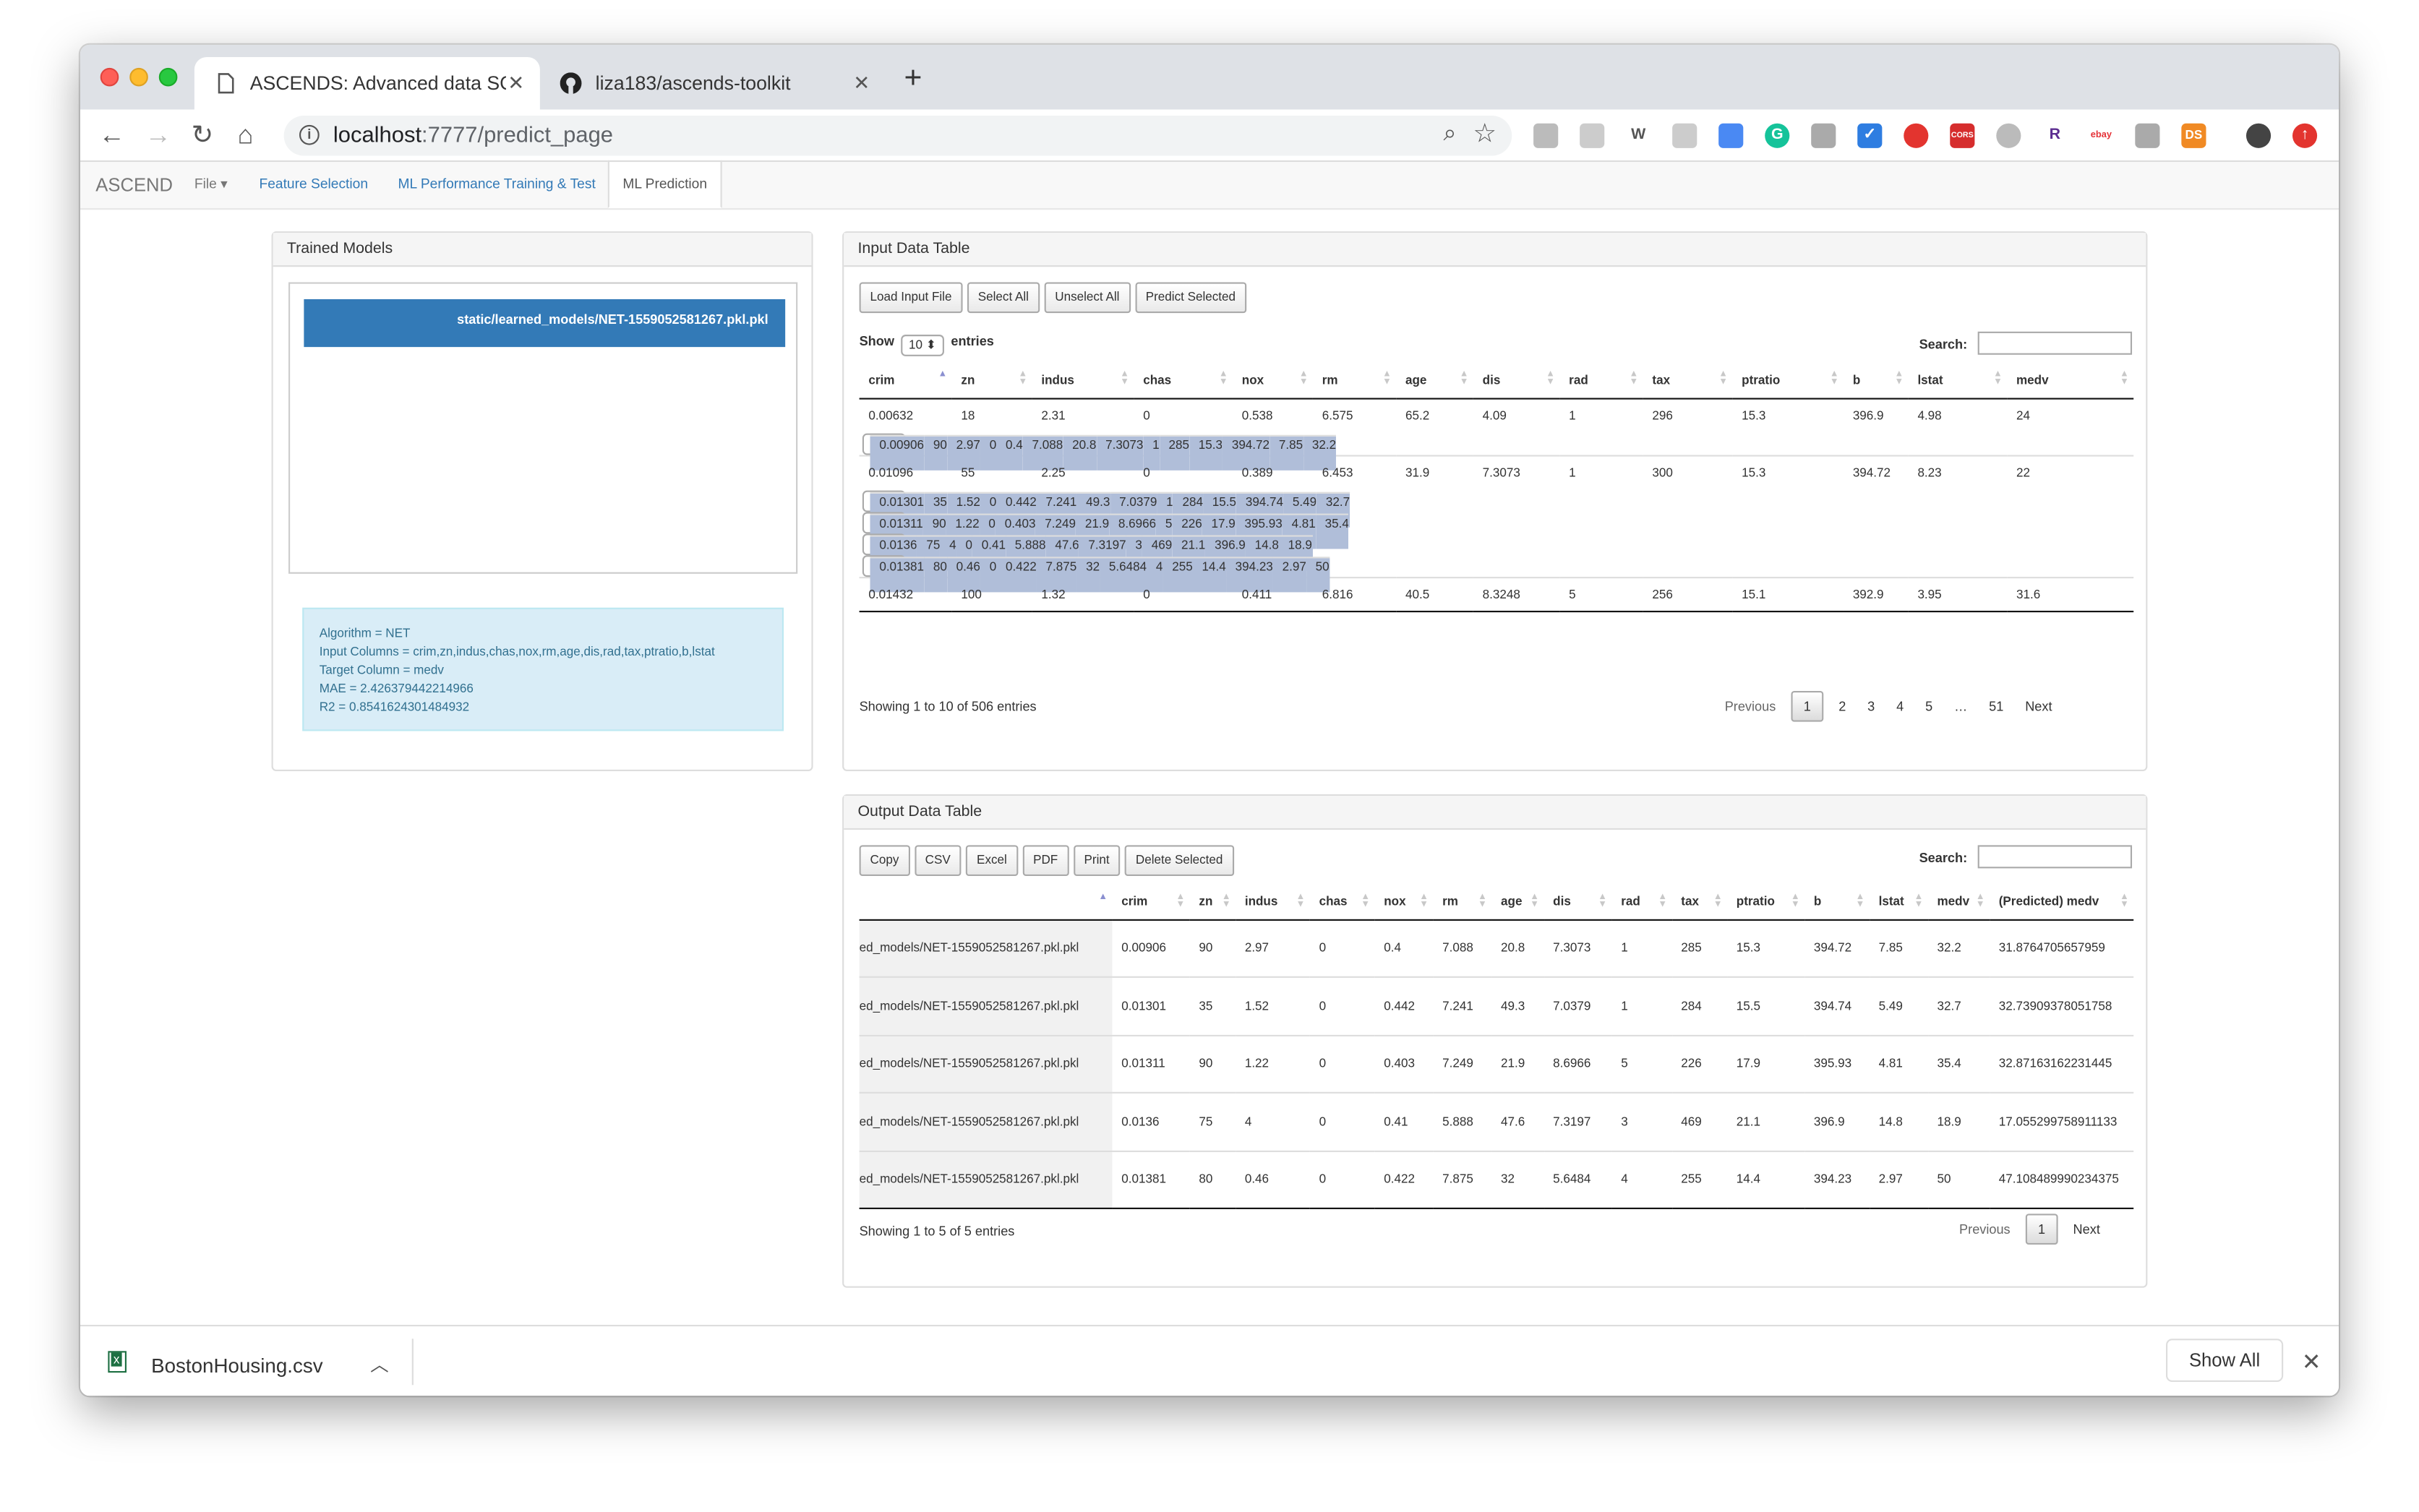 Image resolution: width=2419 pixels, height=1512 pixels. Describe the element at coordinates (2305, 135) in the screenshot. I see `update-icon: ↑` at that location.